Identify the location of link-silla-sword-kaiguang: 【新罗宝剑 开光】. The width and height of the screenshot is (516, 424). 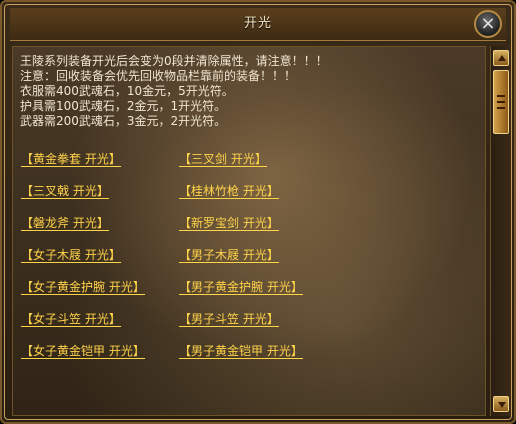
(229, 223).